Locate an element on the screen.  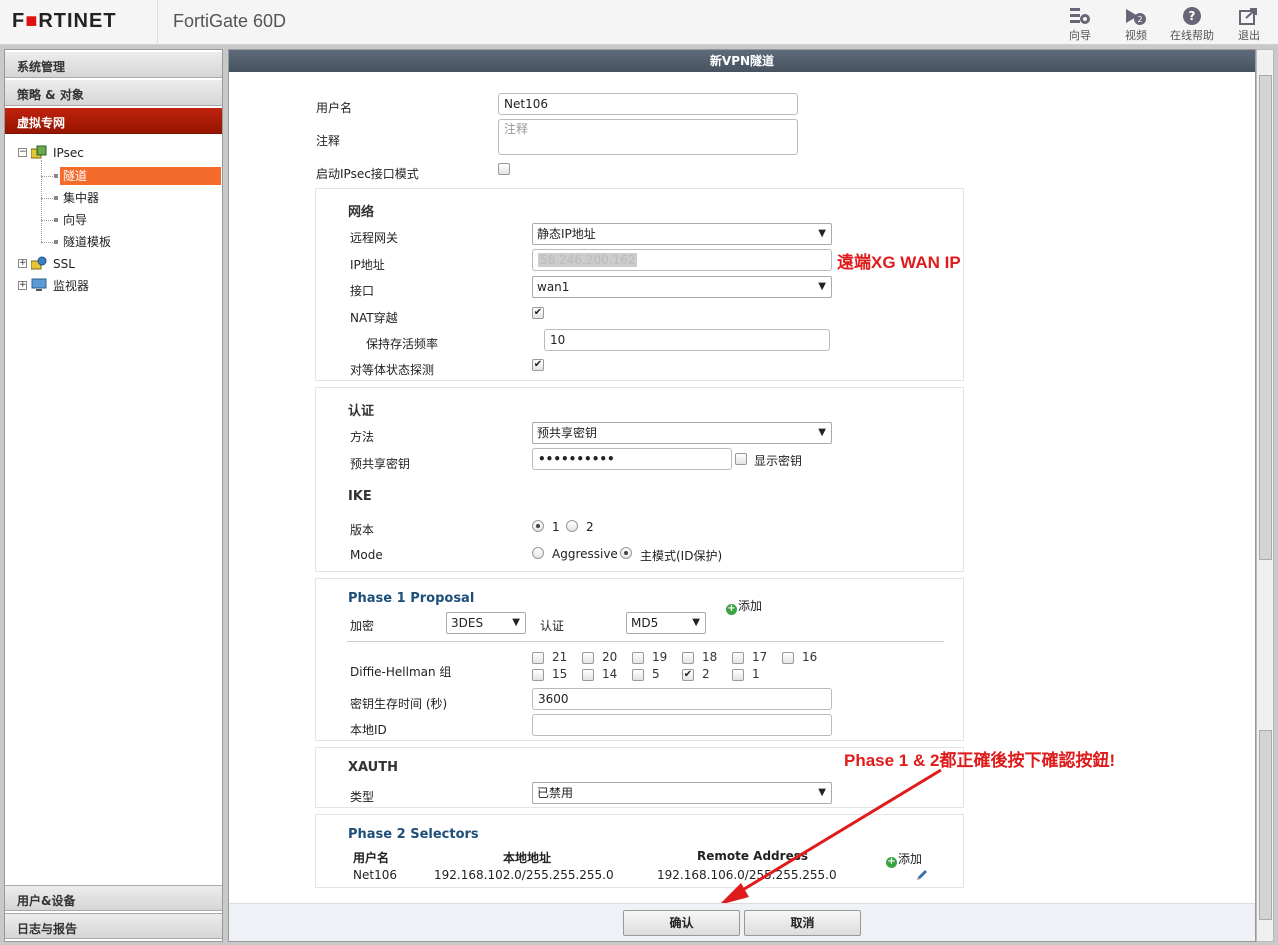
interface-value: wan1 is located at coordinates (553, 287).